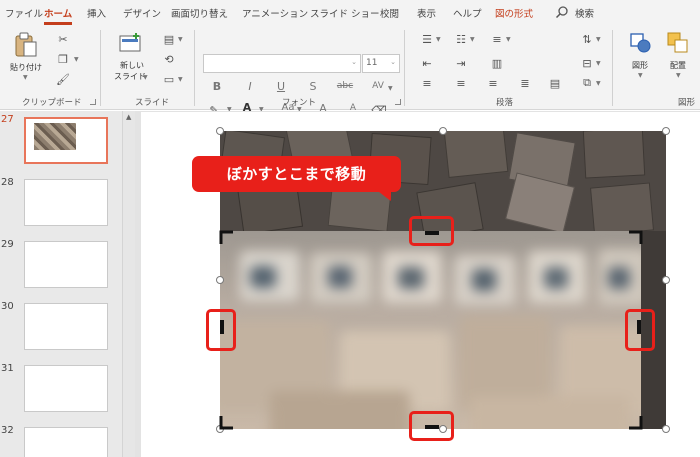 The image size is (700, 457). Describe the element at coordinates (282, 63) in the screenshot. I see `font-name-combo: ⌄` at that location.